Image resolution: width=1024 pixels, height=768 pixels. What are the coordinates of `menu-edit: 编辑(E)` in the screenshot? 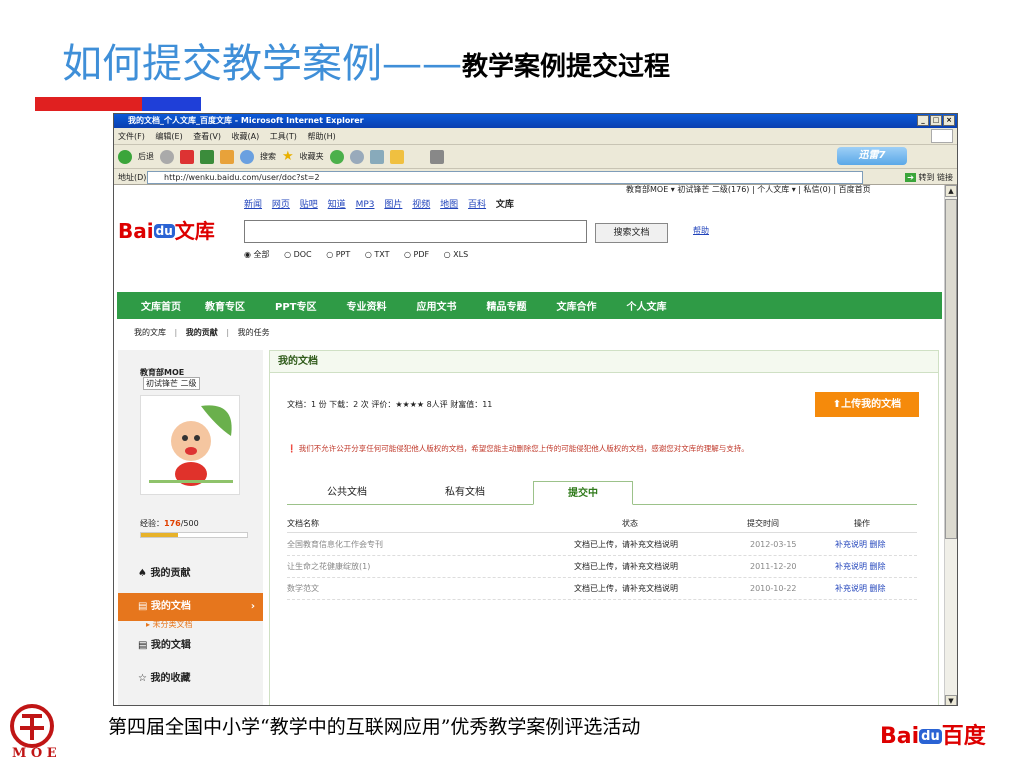 It's located at (168, 136).